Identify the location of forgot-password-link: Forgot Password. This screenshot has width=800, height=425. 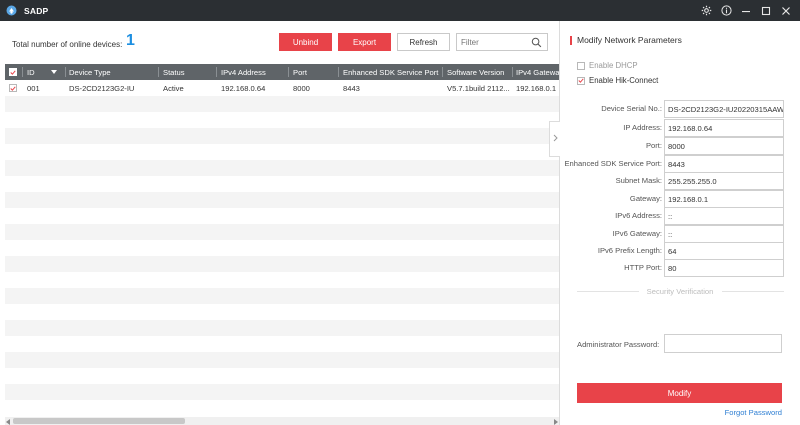
(753, 412).